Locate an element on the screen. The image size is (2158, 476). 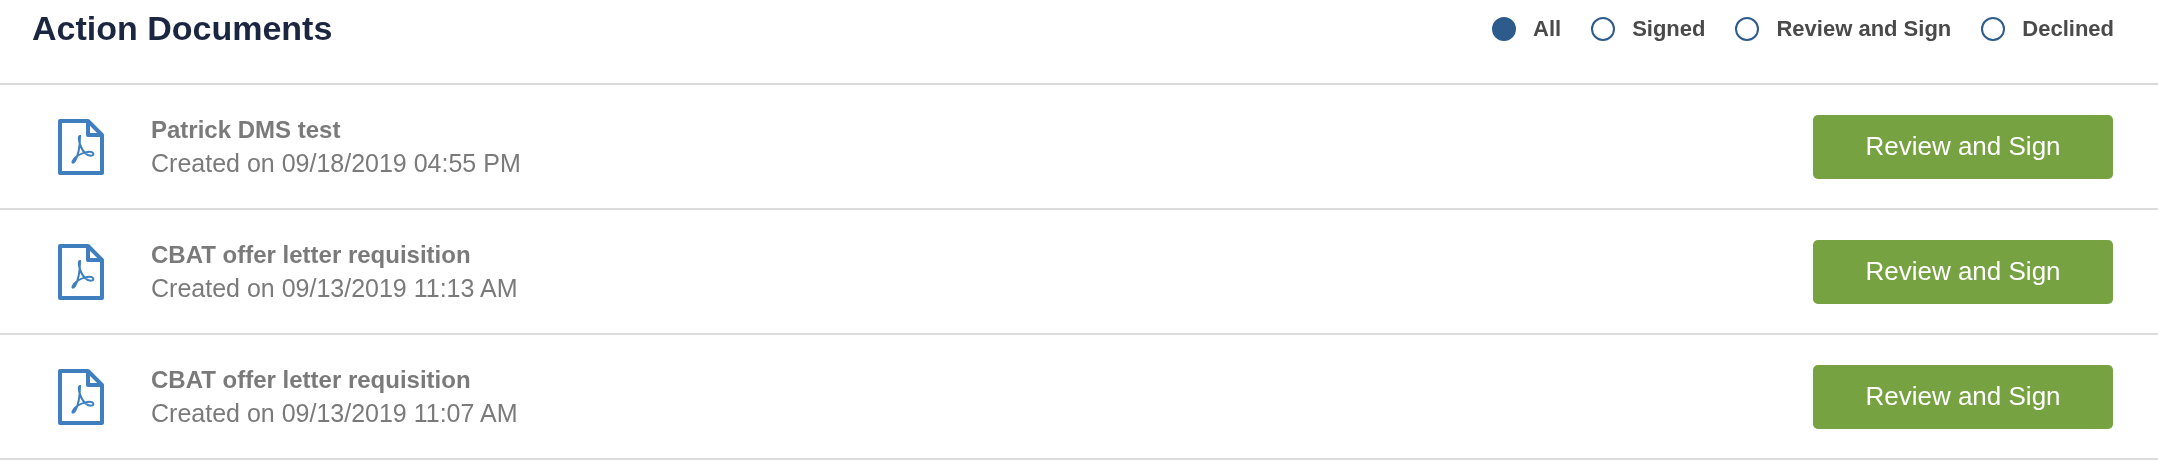
filter-radio: All is located at coordinates (1527, 28).